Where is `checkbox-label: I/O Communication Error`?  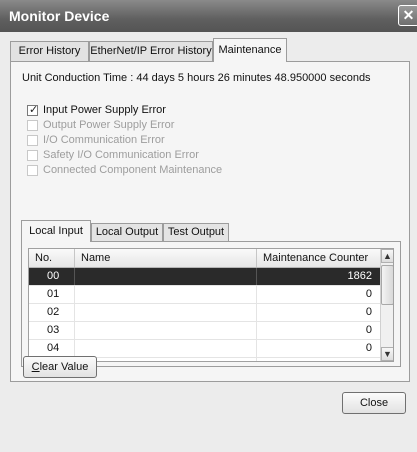
checkbox-label: I/O Communication Error is located at coordinates (104, 140).